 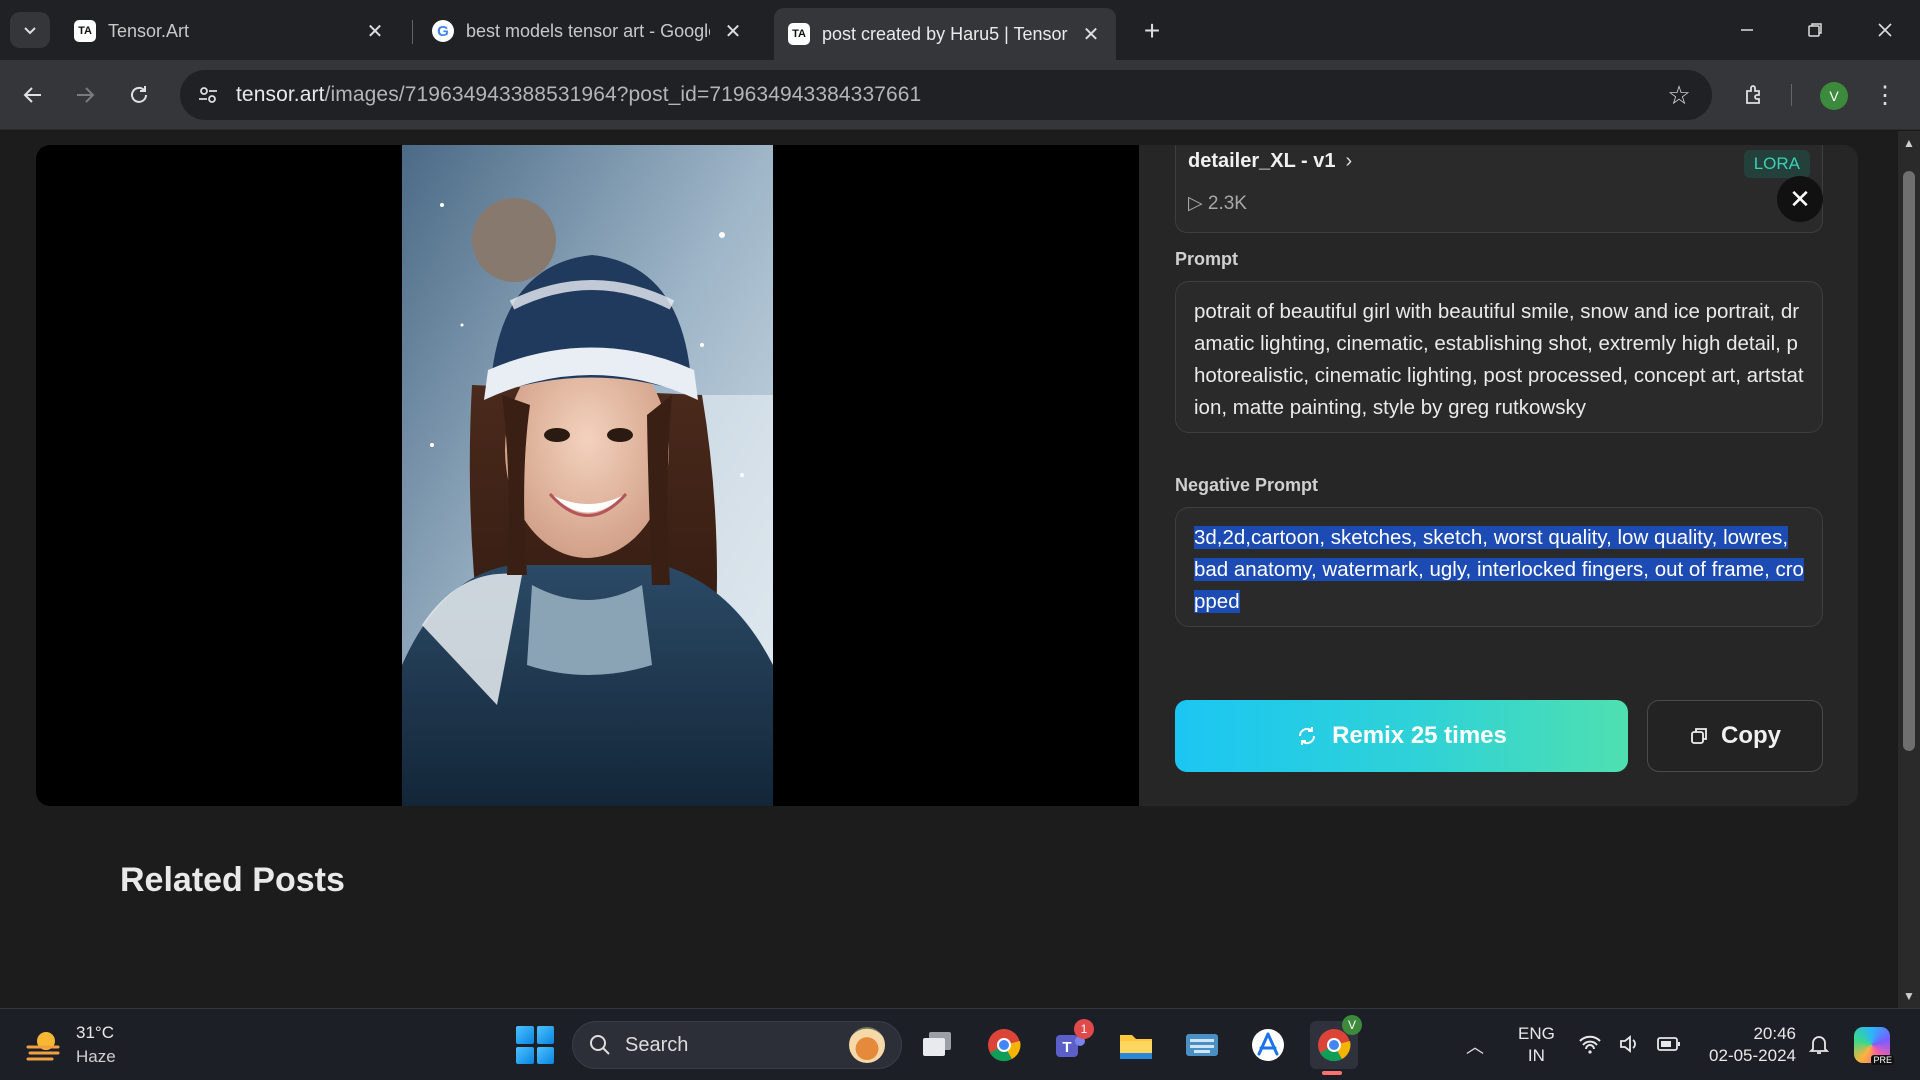 What do you see at coordinates (1791, 95) in the screenshot?
I see `toolbar-separator` at bounding box center [1791, 95].